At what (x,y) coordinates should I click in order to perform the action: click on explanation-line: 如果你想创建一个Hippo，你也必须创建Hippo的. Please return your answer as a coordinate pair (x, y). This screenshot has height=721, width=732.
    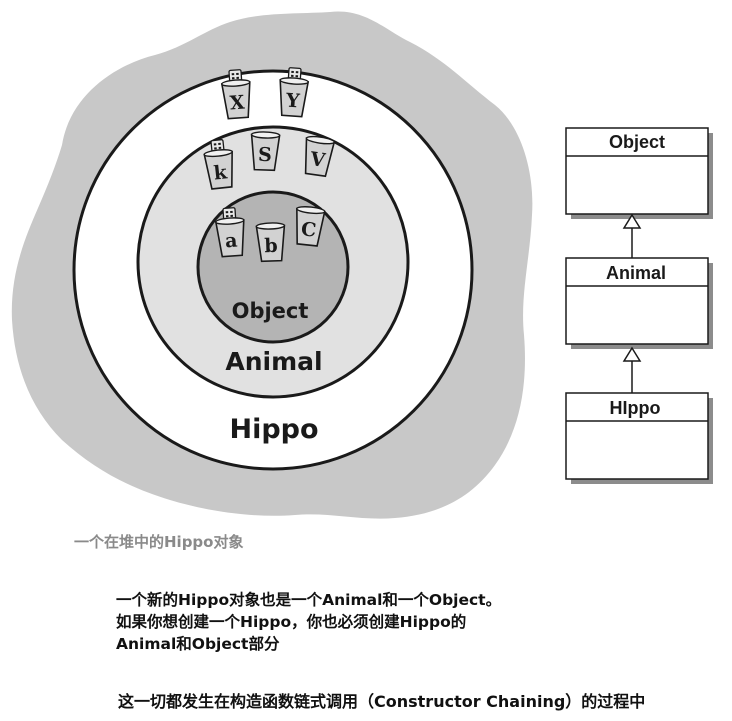
    Looking at the image, I should click on (291, 622).